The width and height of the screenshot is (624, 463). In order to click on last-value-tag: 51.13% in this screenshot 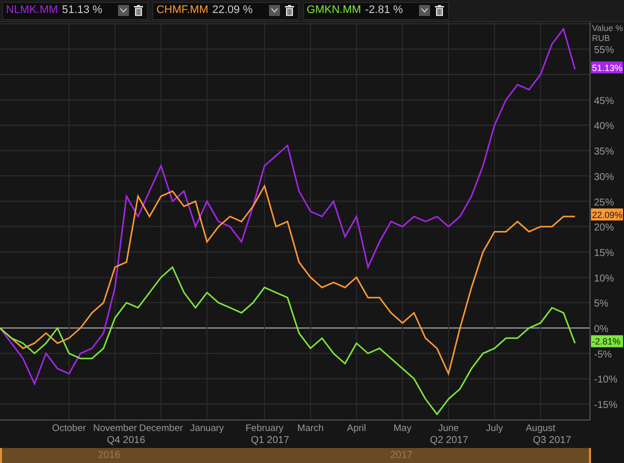, I will do `click(607, 67)`.